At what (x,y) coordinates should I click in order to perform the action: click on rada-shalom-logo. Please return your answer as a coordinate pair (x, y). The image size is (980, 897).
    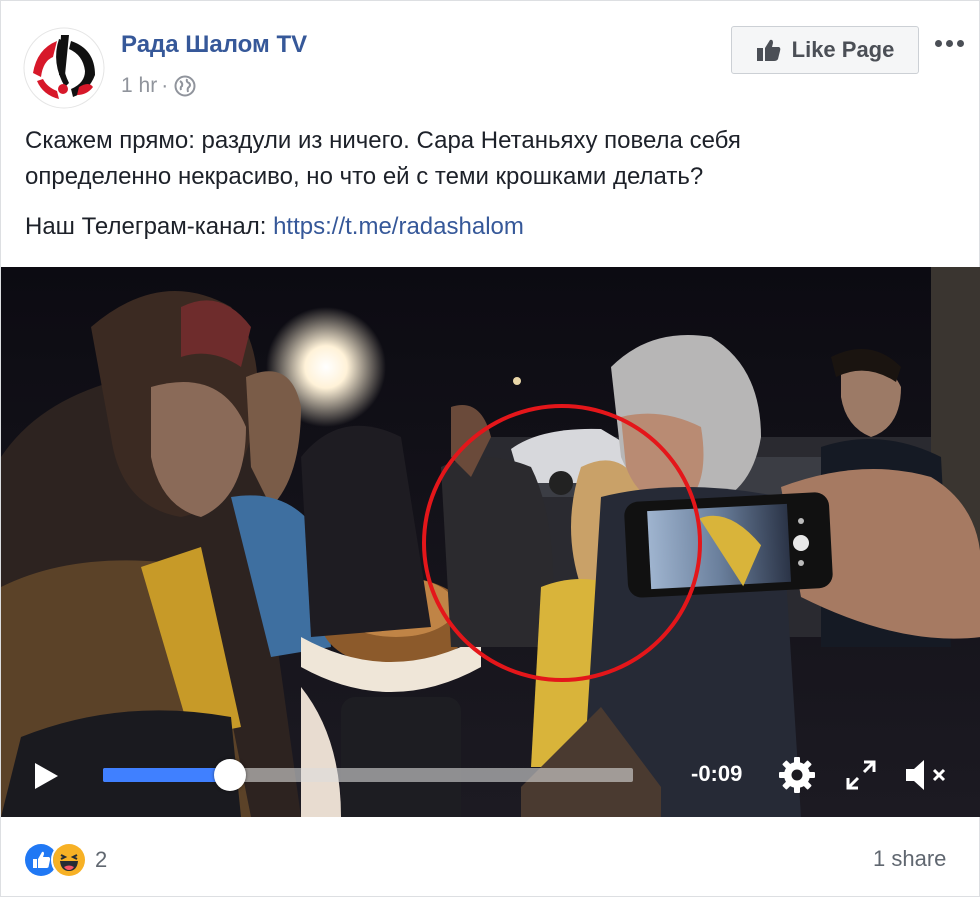
    Looking at the image, I should click on (64, 68).